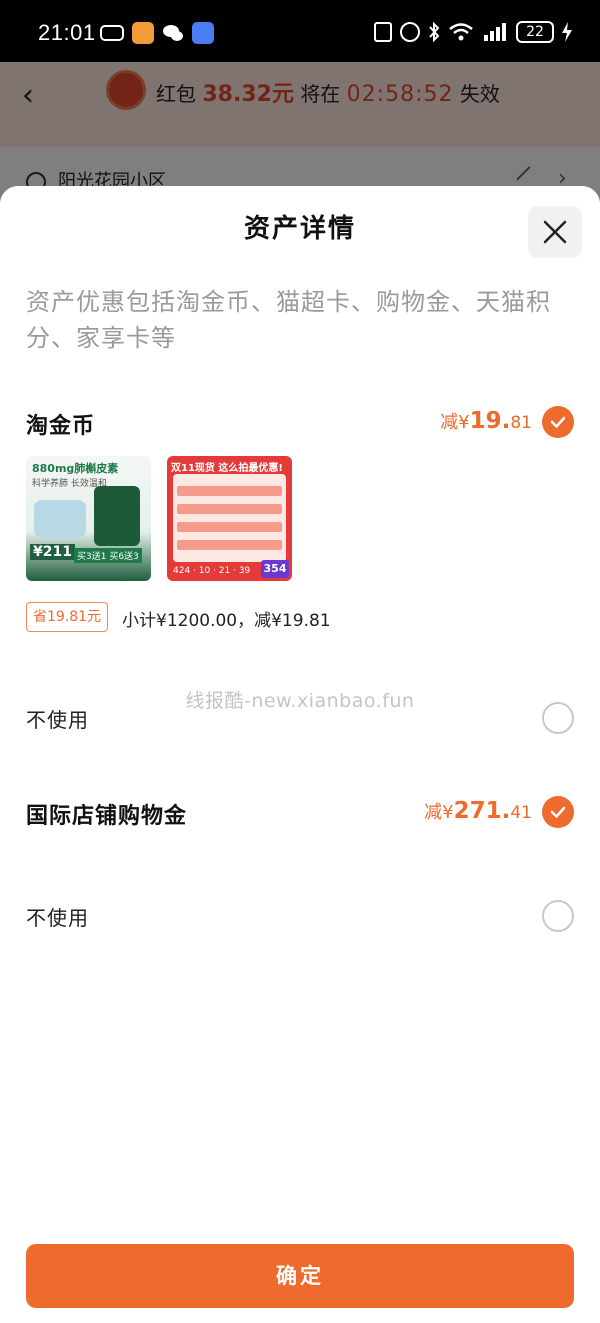 The height and width of the screenshot is (1323, 600). I want to click on savings-tag: 省19.81元, so click(67, 617).